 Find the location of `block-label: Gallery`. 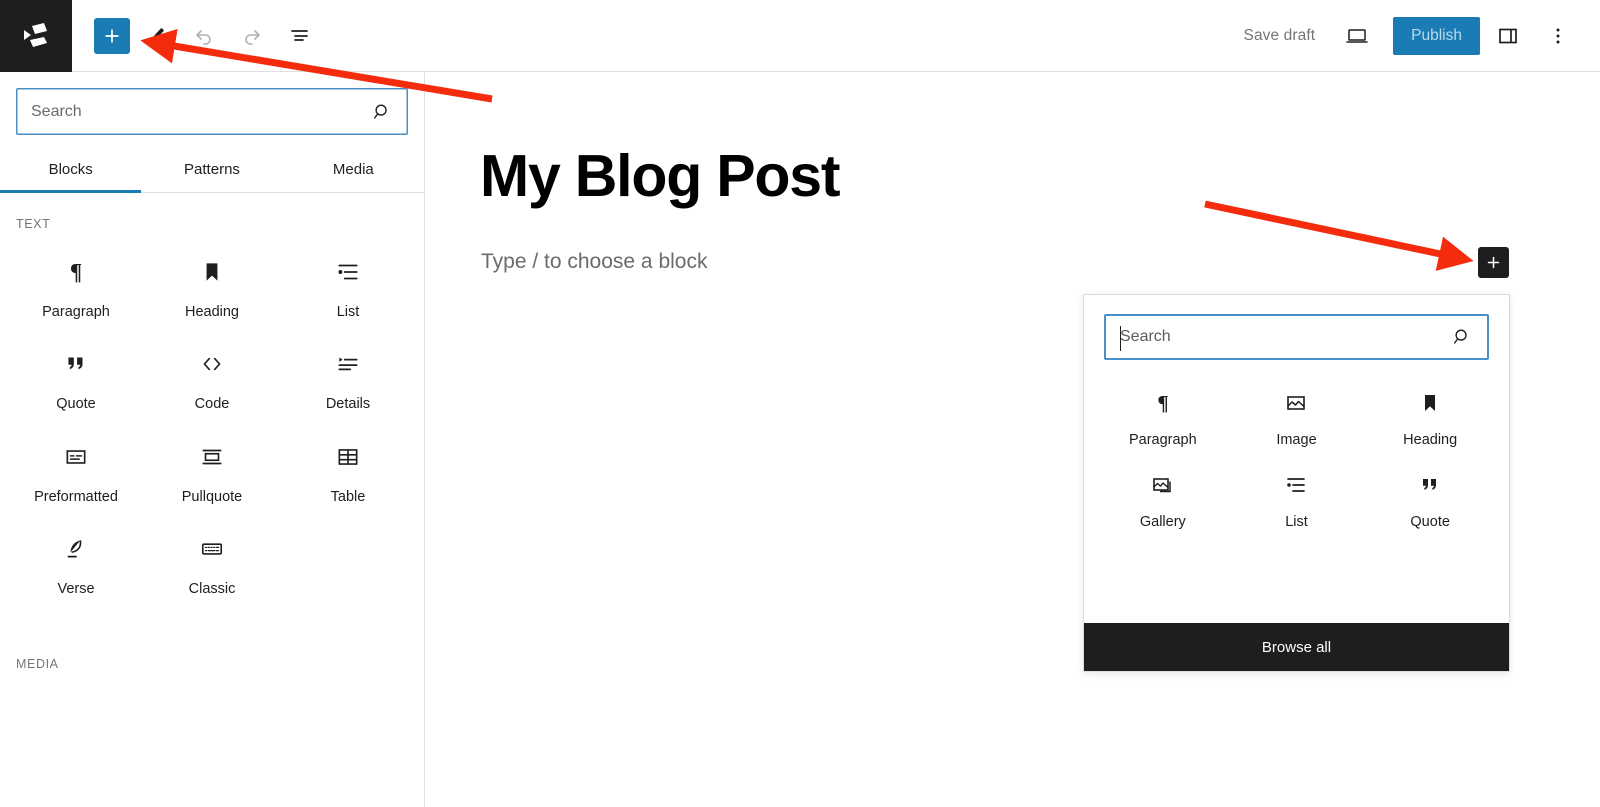

block-label: Gallery is located at coordinates (1162, 522).